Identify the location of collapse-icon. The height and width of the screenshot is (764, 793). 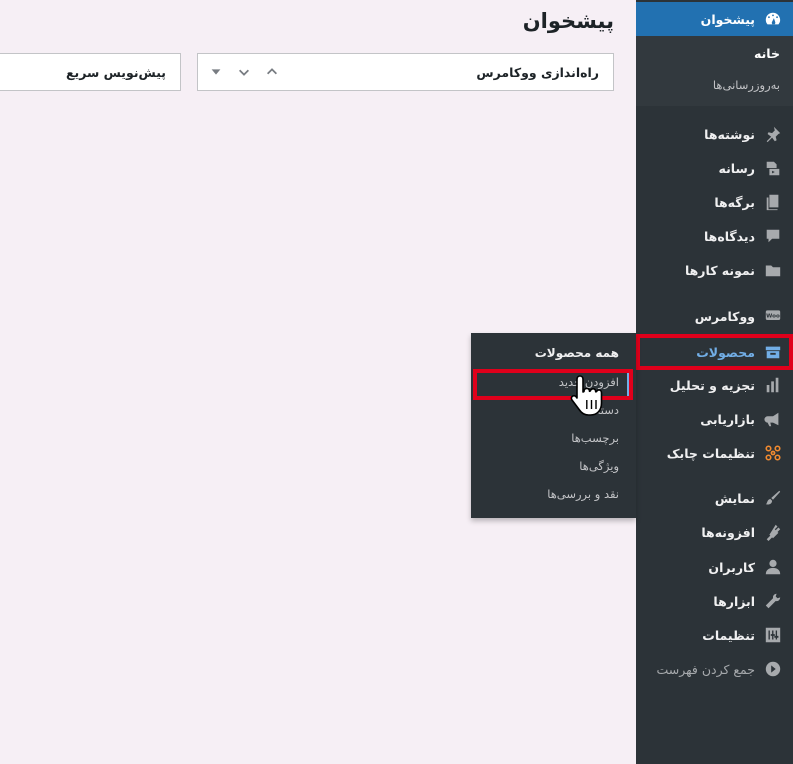
(773, 669).